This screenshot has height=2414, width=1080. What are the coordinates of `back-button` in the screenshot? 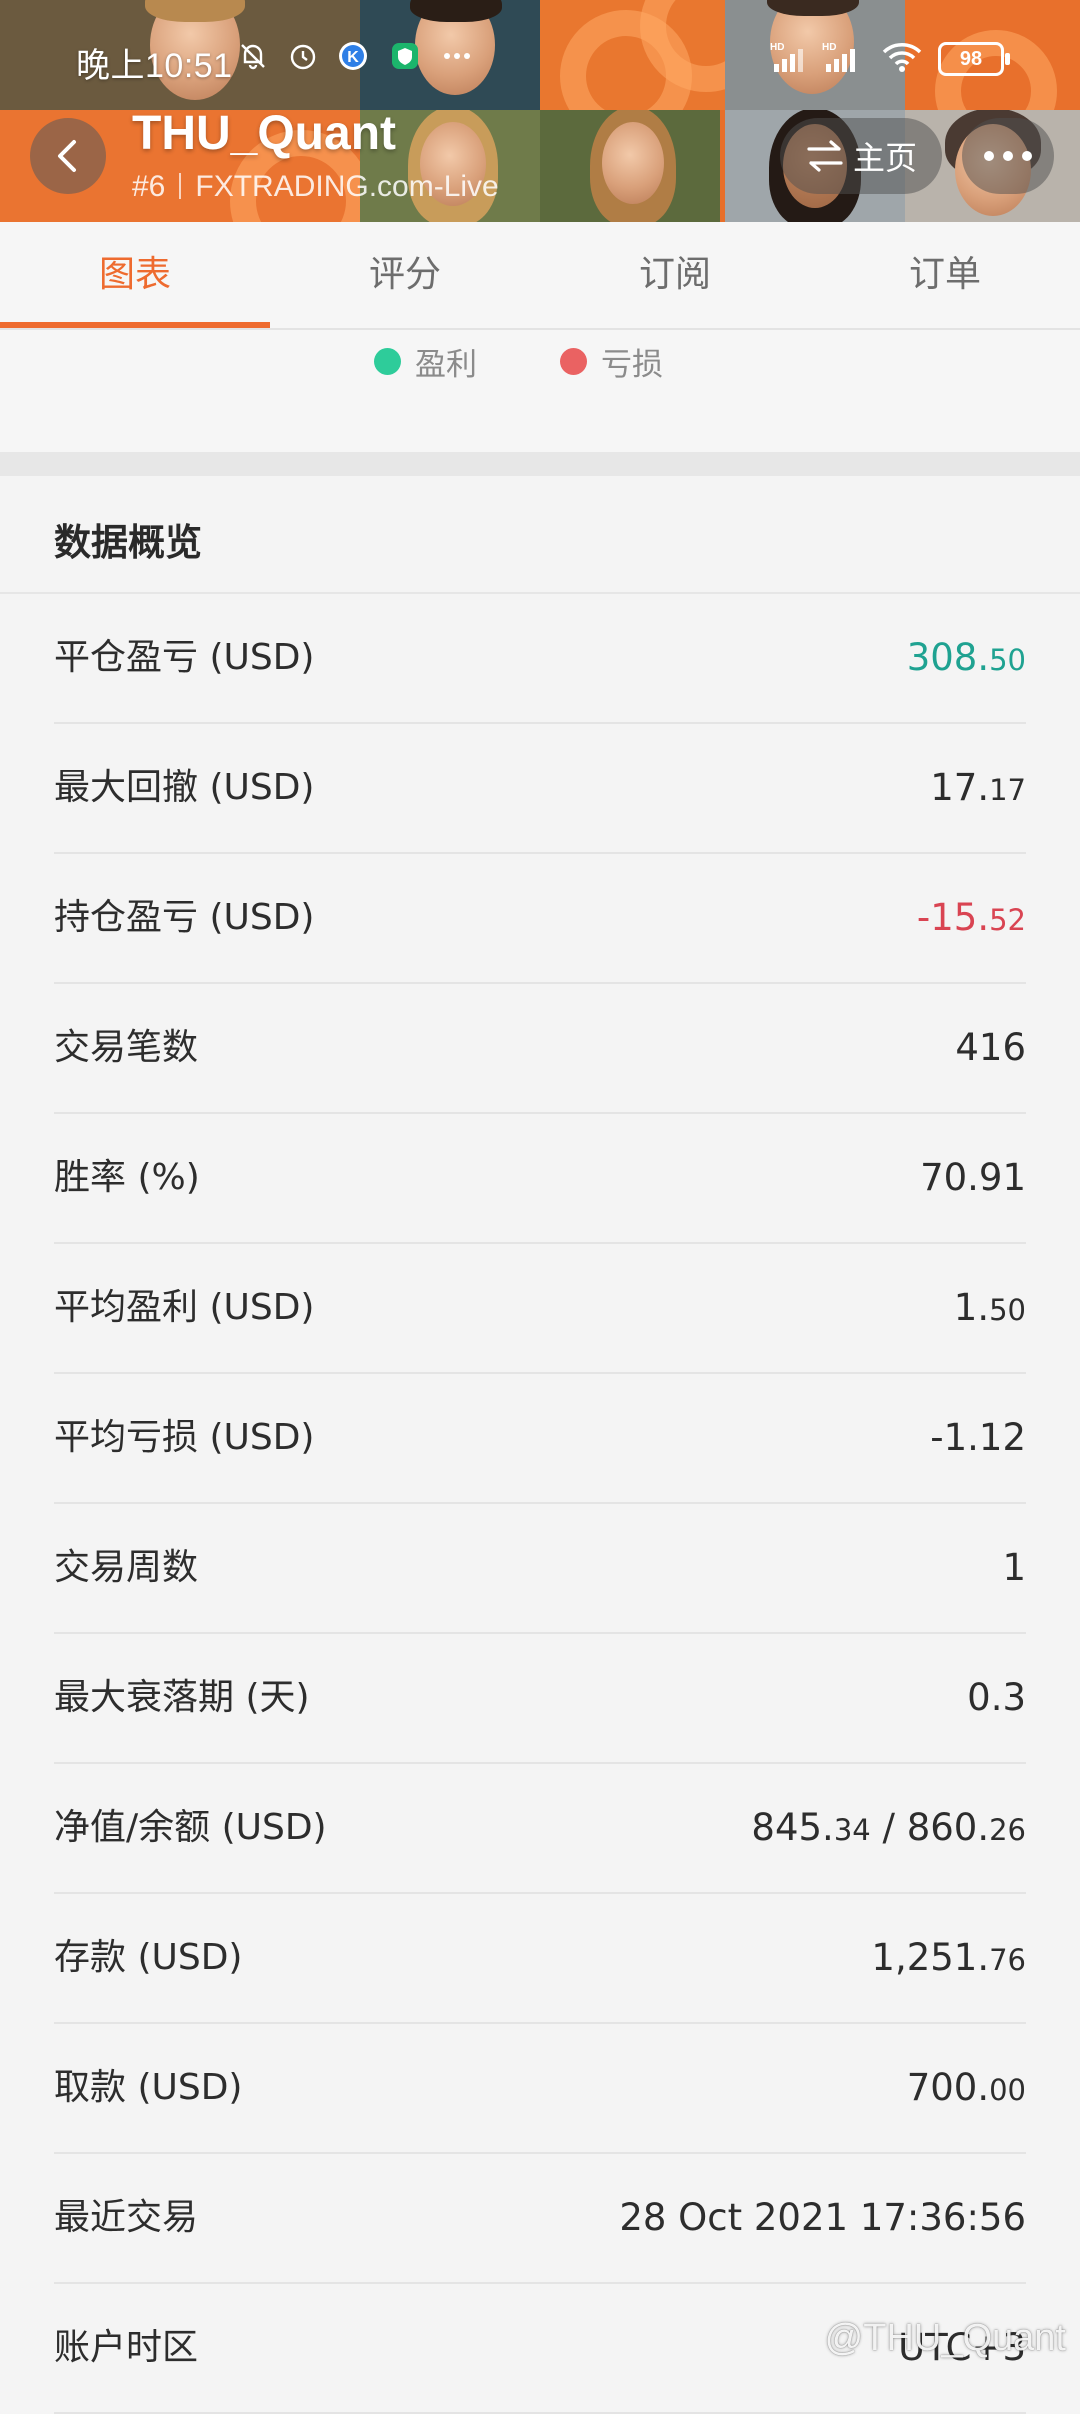 It's located at (68, 156).